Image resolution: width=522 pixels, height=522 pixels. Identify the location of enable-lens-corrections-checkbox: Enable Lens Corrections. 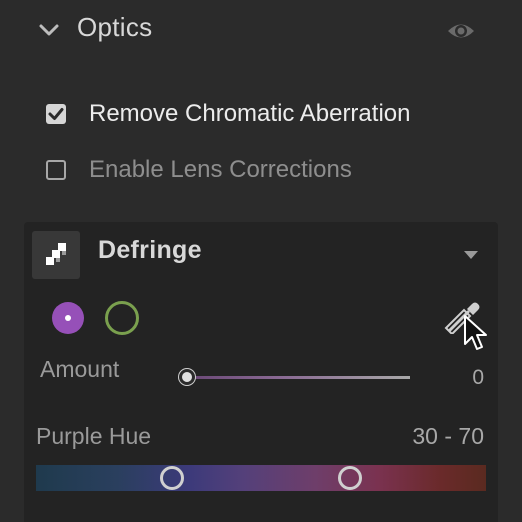
(224, 171).